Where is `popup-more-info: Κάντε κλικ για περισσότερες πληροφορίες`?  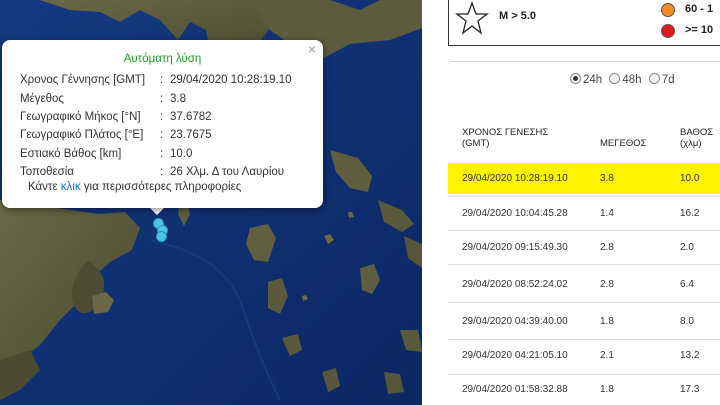 popup-more-info: Κάντε κλικ για περισσότερες πληροφορίες is located at coordinates (134, 187).